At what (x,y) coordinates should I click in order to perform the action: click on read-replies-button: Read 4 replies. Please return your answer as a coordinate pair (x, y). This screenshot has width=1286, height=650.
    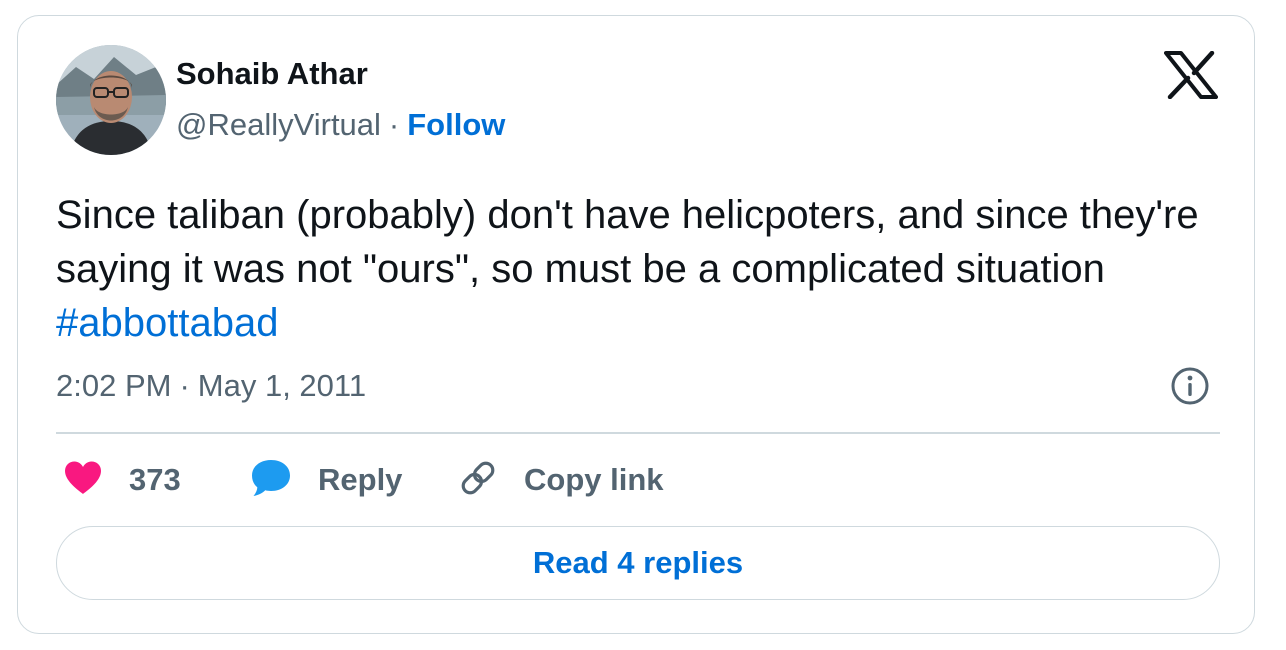
    Looking at the image, I should click on (638, 563).